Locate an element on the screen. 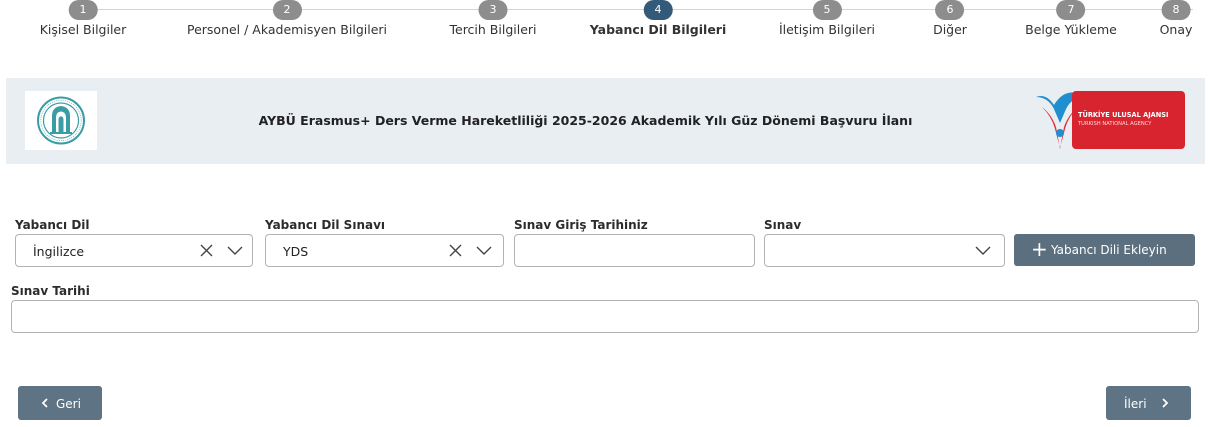 The width and height of the screenshot is (1211, 427). exam-date-label: Sınav Tarihi is located at coordinates (50, 291).